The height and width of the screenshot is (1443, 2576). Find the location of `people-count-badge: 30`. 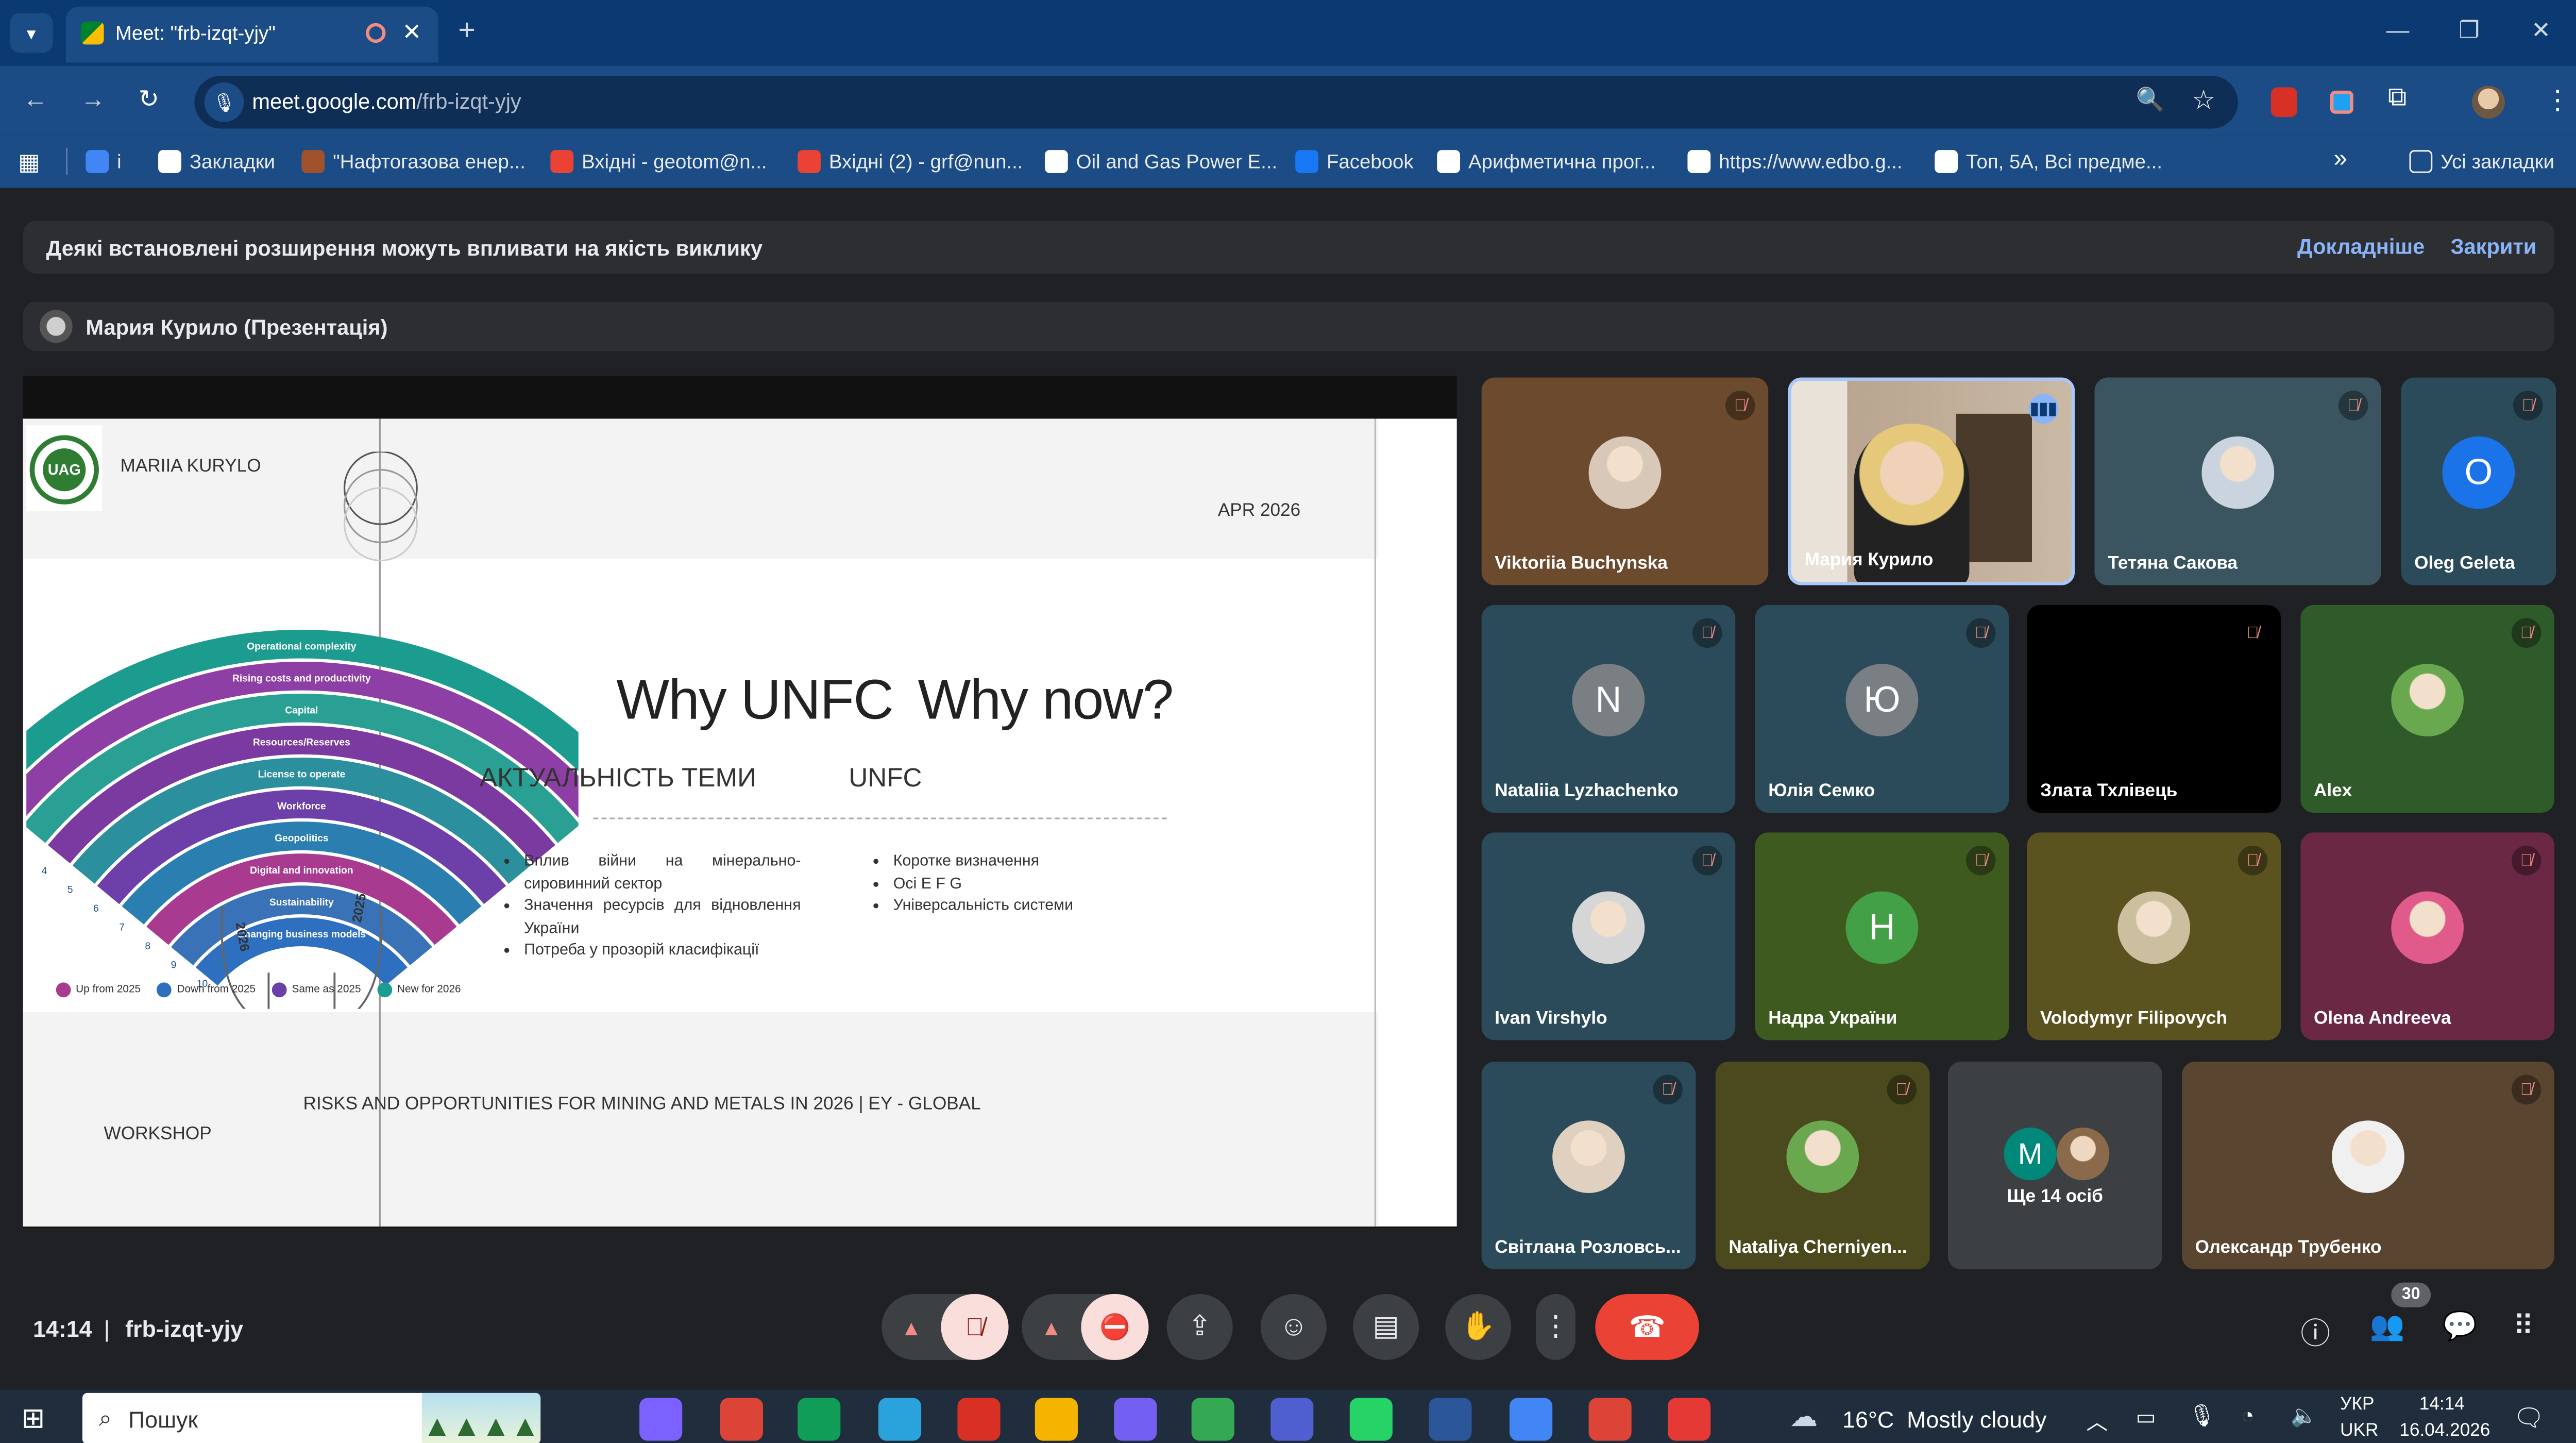

people-count-badge: 30 is located at coordinates (2411, 1294).